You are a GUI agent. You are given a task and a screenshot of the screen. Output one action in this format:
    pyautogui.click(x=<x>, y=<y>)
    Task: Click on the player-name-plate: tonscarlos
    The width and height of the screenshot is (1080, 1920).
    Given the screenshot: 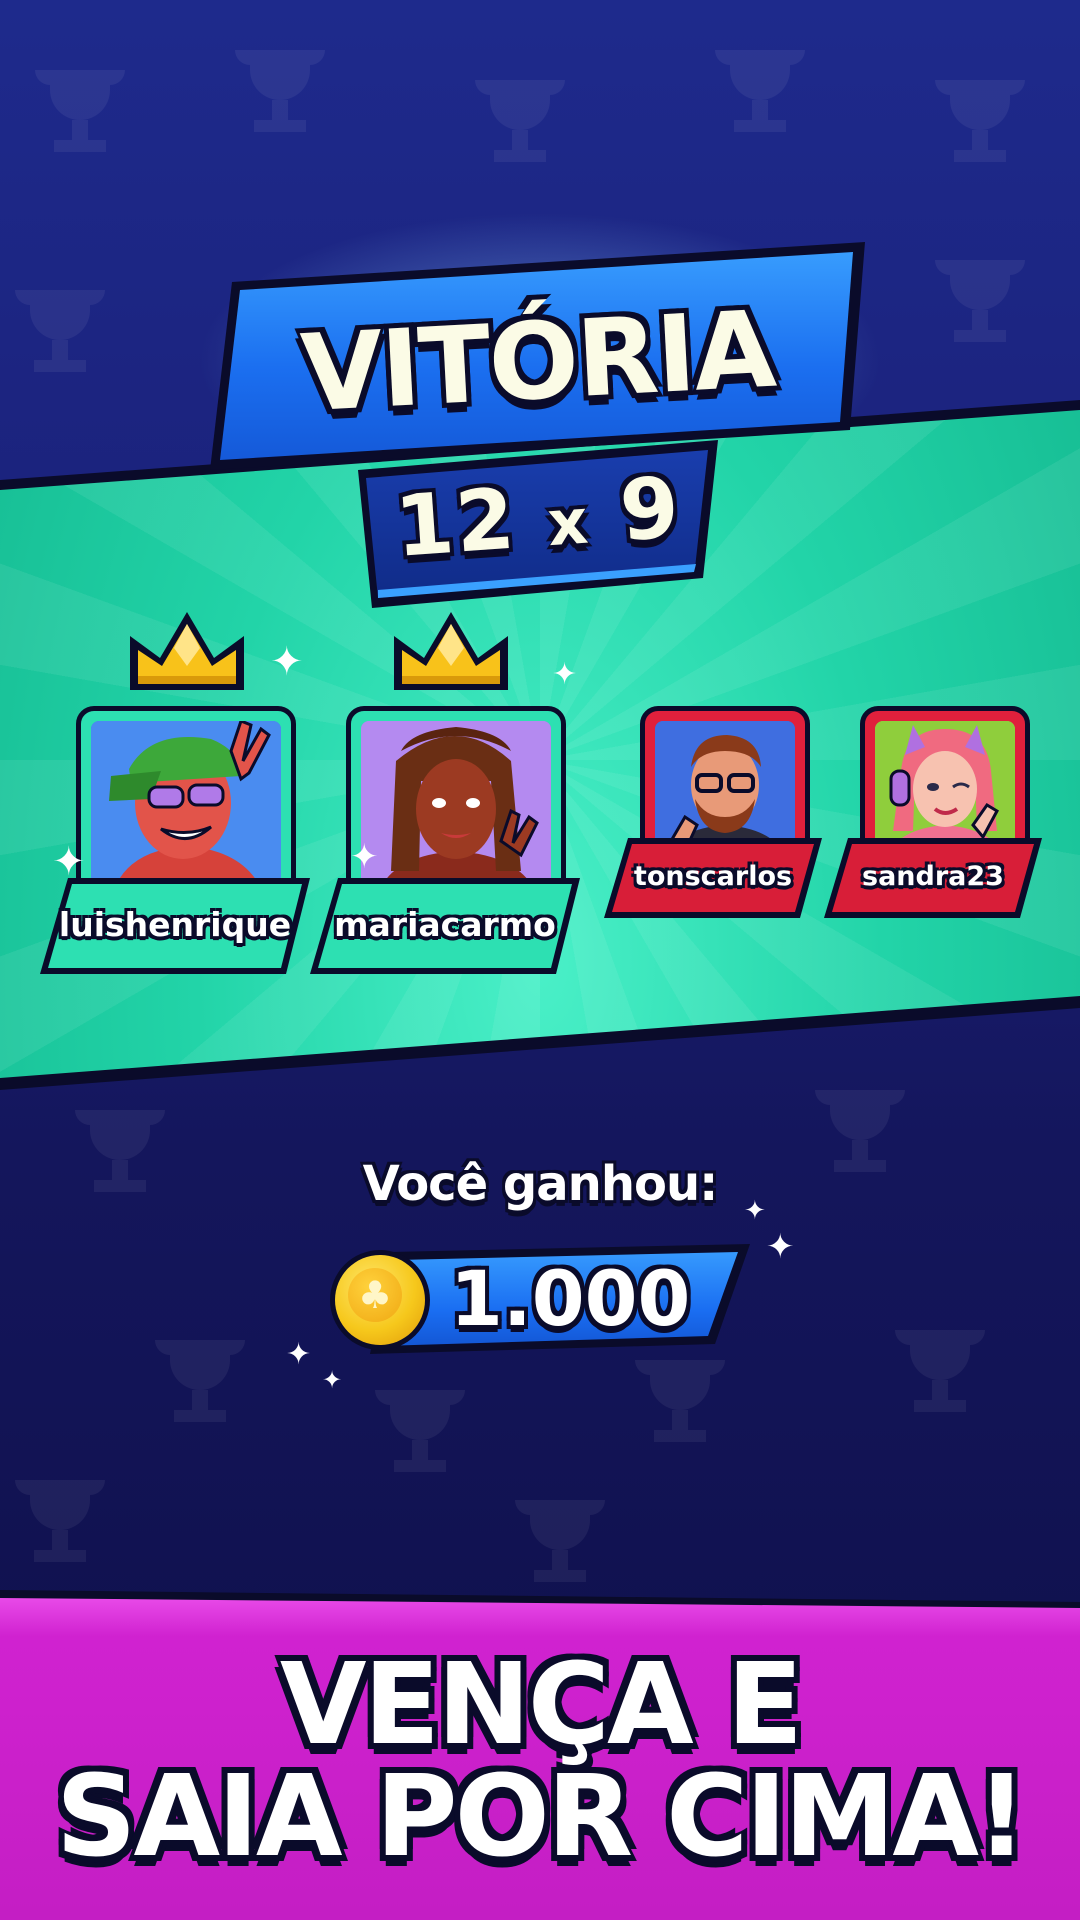 What is the action you would take?
    pyautogui.click(x=713, y=878)
    